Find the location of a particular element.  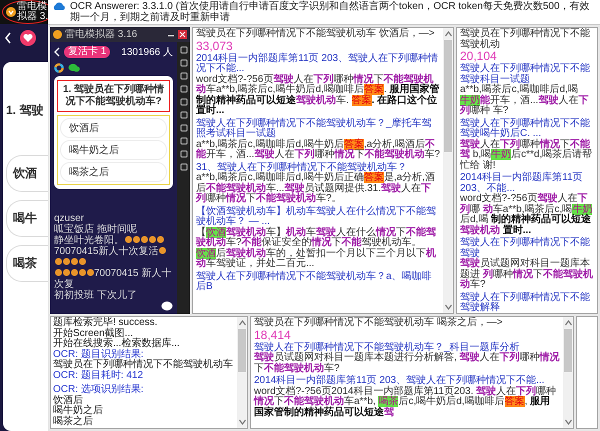

result-snippet: a**b,喝茶后c,喝咖啡后d,喝 牛奶能开车，酒...驾驶人在下列哪种 车? is located at coordinates (525, 100).